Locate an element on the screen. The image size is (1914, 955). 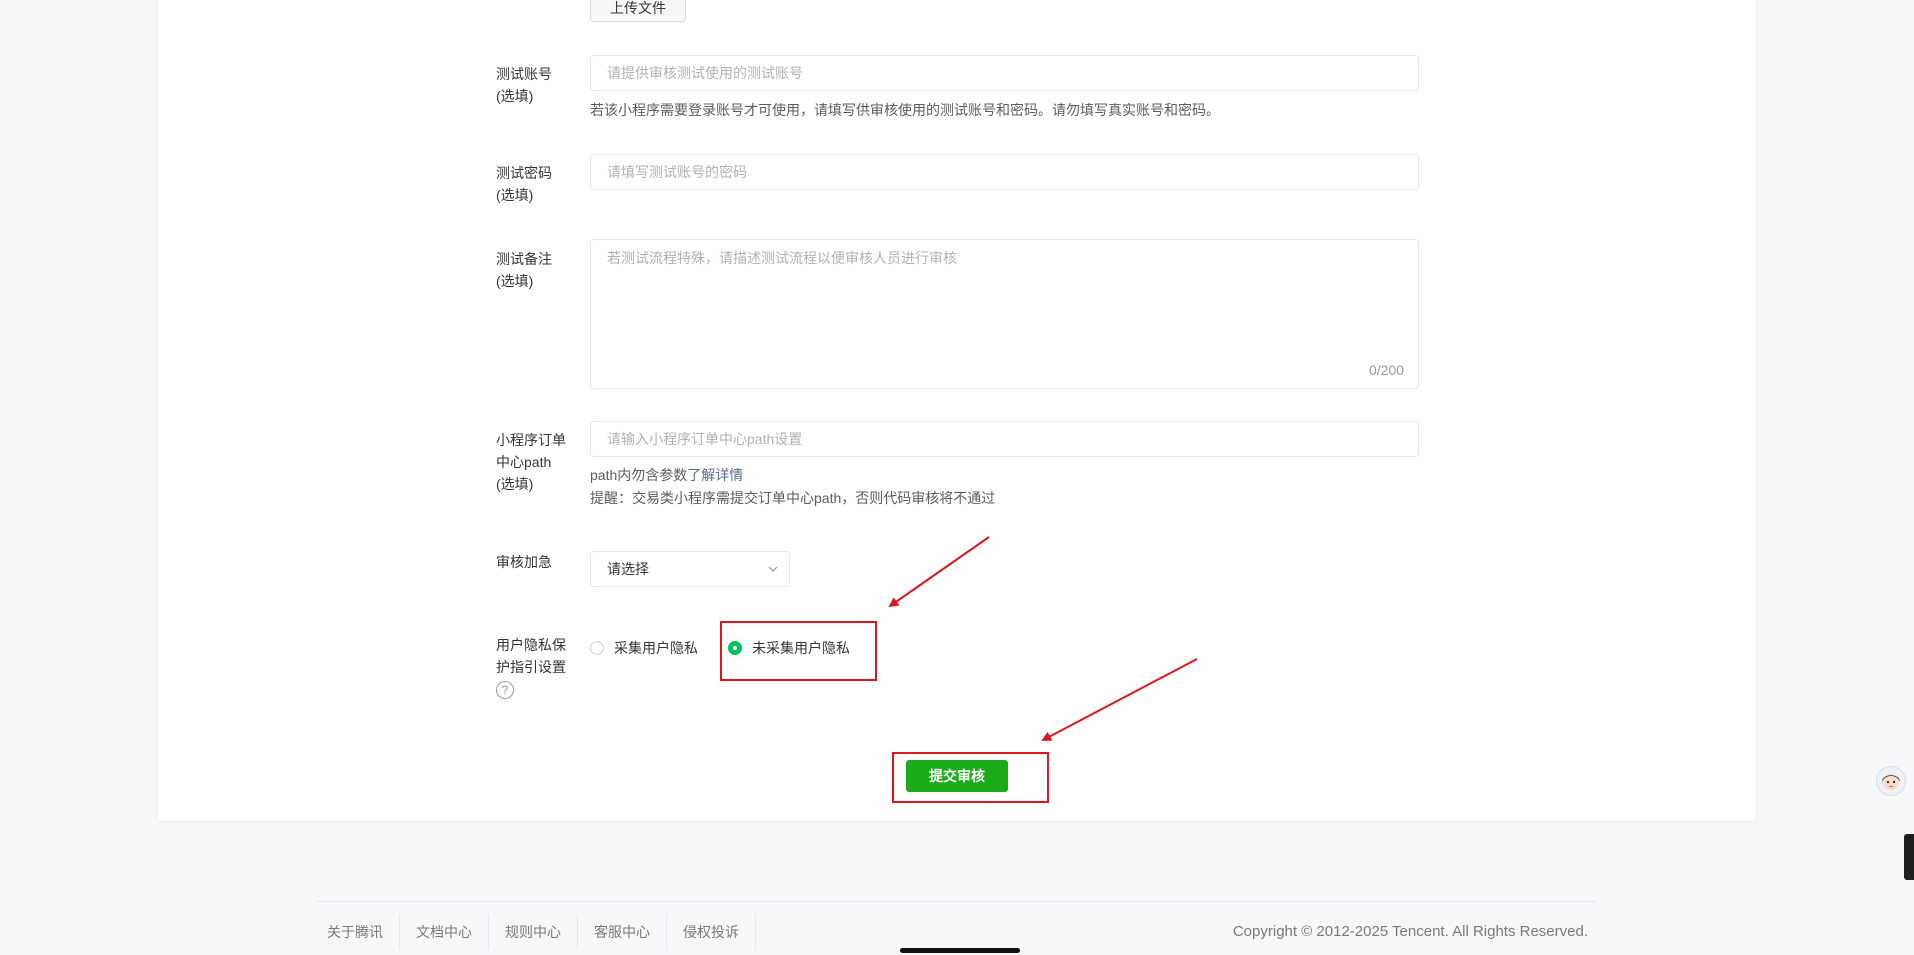
expedite-select: 请选择 is located at coordinates (690, 569).